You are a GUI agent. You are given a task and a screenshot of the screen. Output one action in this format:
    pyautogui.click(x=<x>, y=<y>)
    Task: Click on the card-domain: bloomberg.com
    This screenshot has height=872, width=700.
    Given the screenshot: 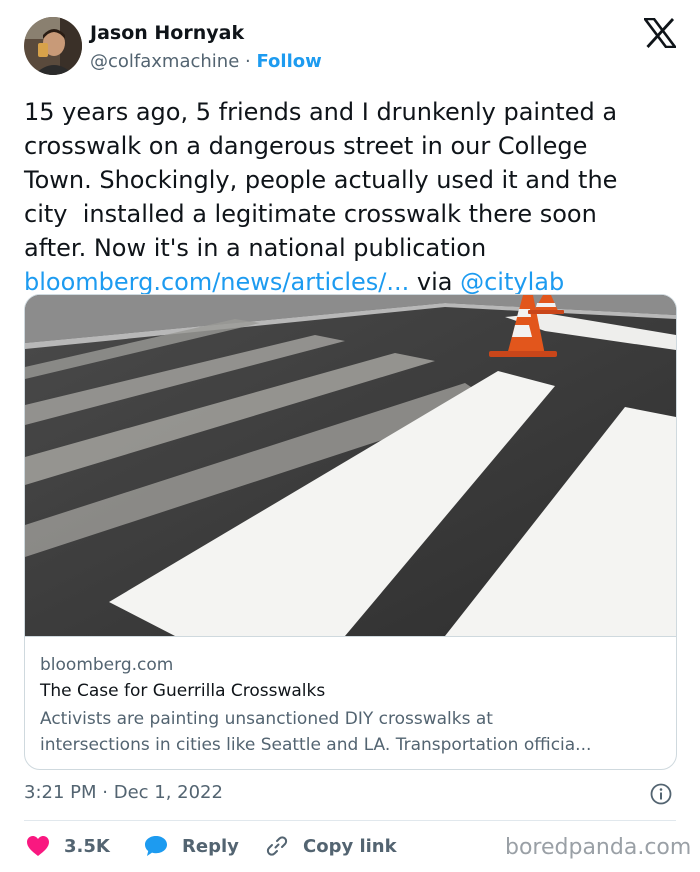 What is the action you would take?
    pyautogui.click(x=107, y=665)
    